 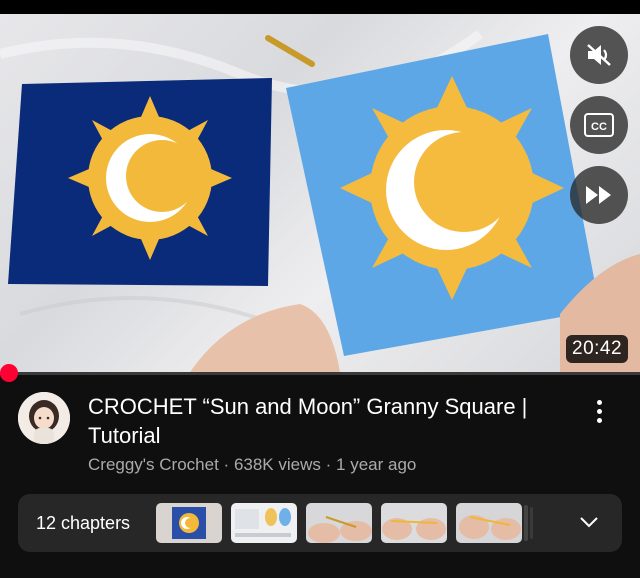 I want to click on channel-avatar, so click(x=44, y=418).